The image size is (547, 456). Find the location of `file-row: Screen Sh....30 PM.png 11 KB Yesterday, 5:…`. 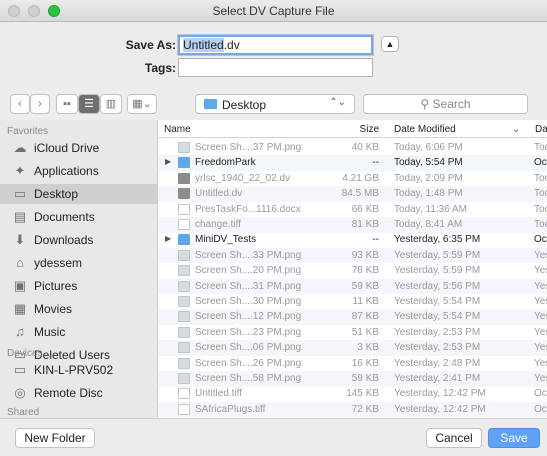

file-row: Screen Sh....30 PM.png 11 KB Yesterday, 5:… is located at coordinates (352, 302).